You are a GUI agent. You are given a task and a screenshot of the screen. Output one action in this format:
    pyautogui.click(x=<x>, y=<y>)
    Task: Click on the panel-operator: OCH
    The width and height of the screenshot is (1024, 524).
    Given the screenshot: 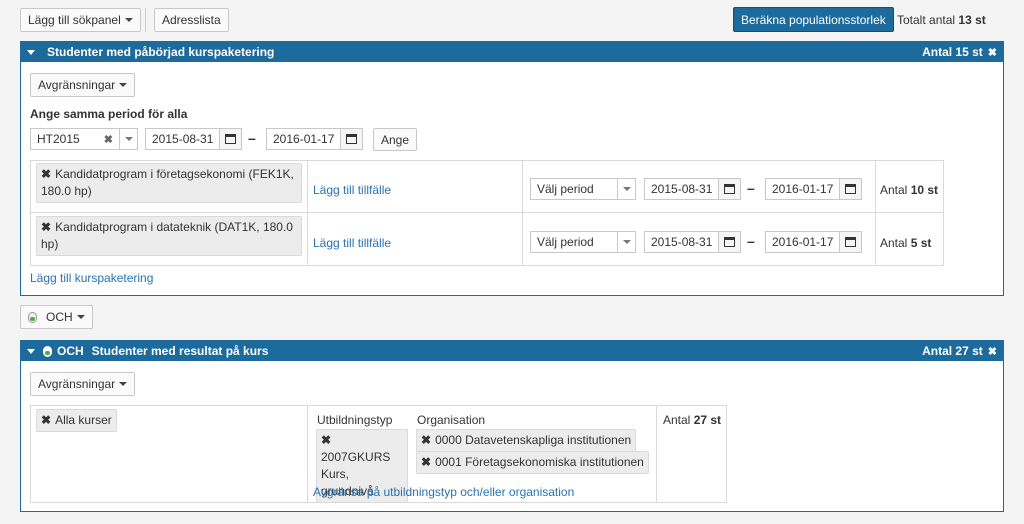 What is the action you would take?
    pyautogui.click(x=70, y=351)
    